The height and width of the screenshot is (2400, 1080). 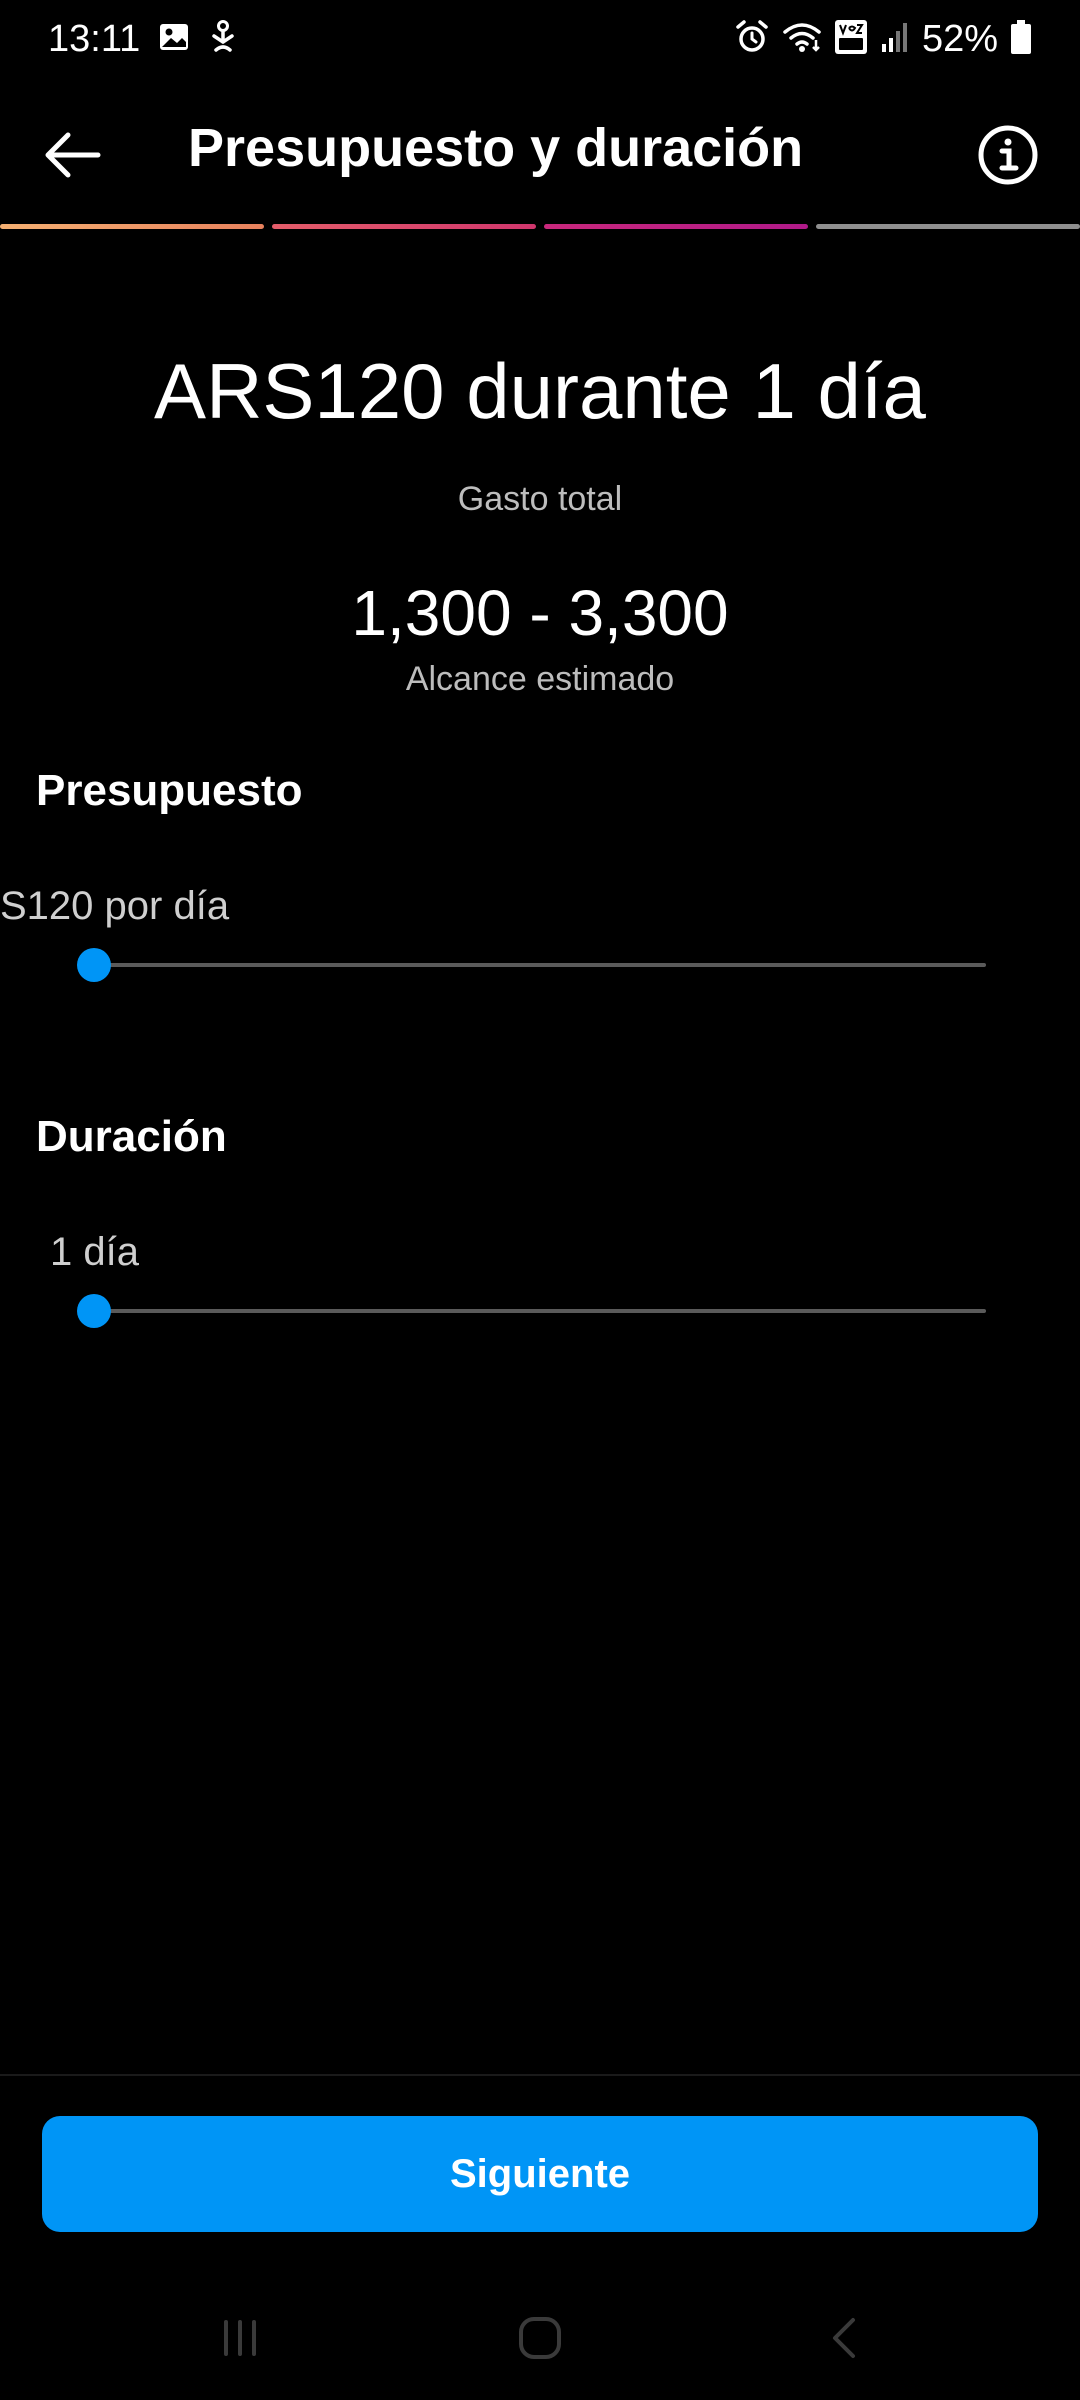 What do you see at coordinates (540, 391) in the screenshot?
I see `summary-title: ARS120 durante 1 día` at bounding box center [540, 391].